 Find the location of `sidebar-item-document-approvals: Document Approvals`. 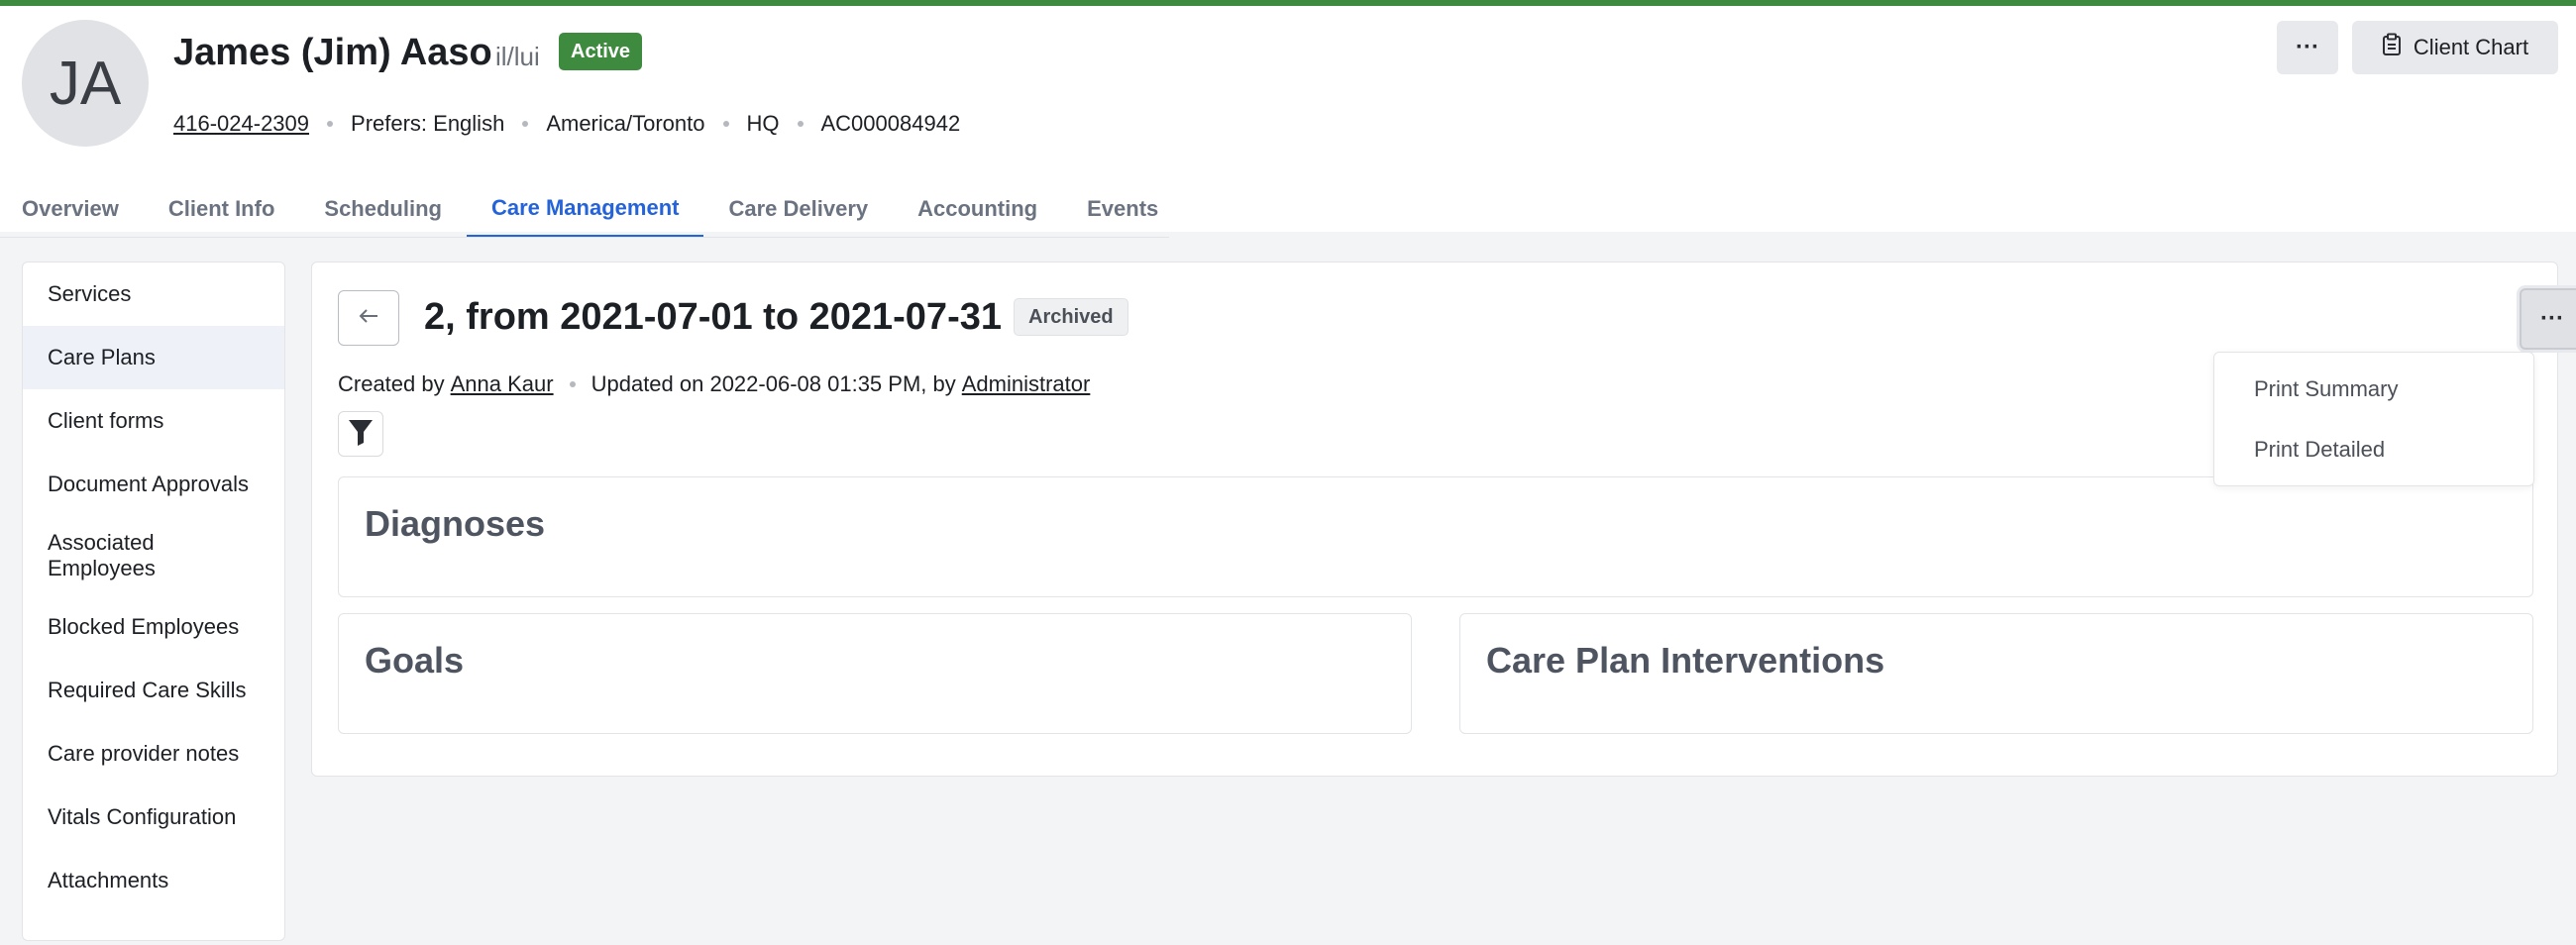

sidebar-item-document-approvals: Document Approvals is located at coordinates (153, 484).